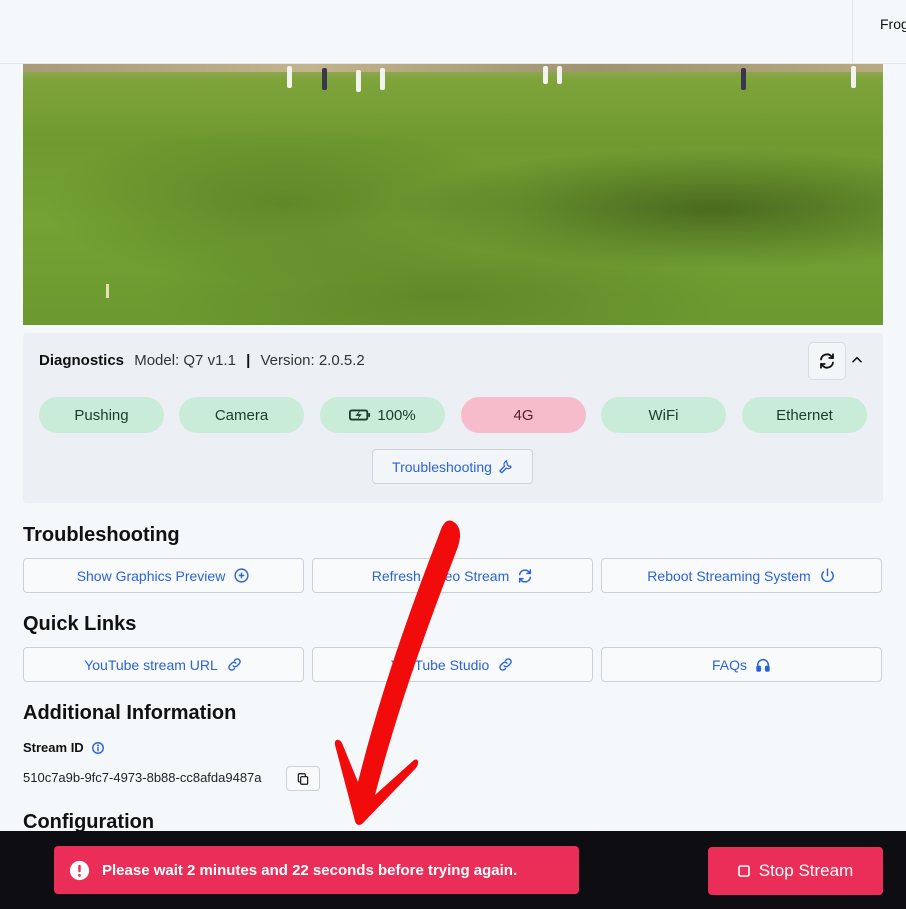 Image resolution: width=906 pixels, height=909 pixels. What do you see at coordinates (241, 575) in the screenshot?
I see `plus-circle-icon` at bounding box center [241, 575].